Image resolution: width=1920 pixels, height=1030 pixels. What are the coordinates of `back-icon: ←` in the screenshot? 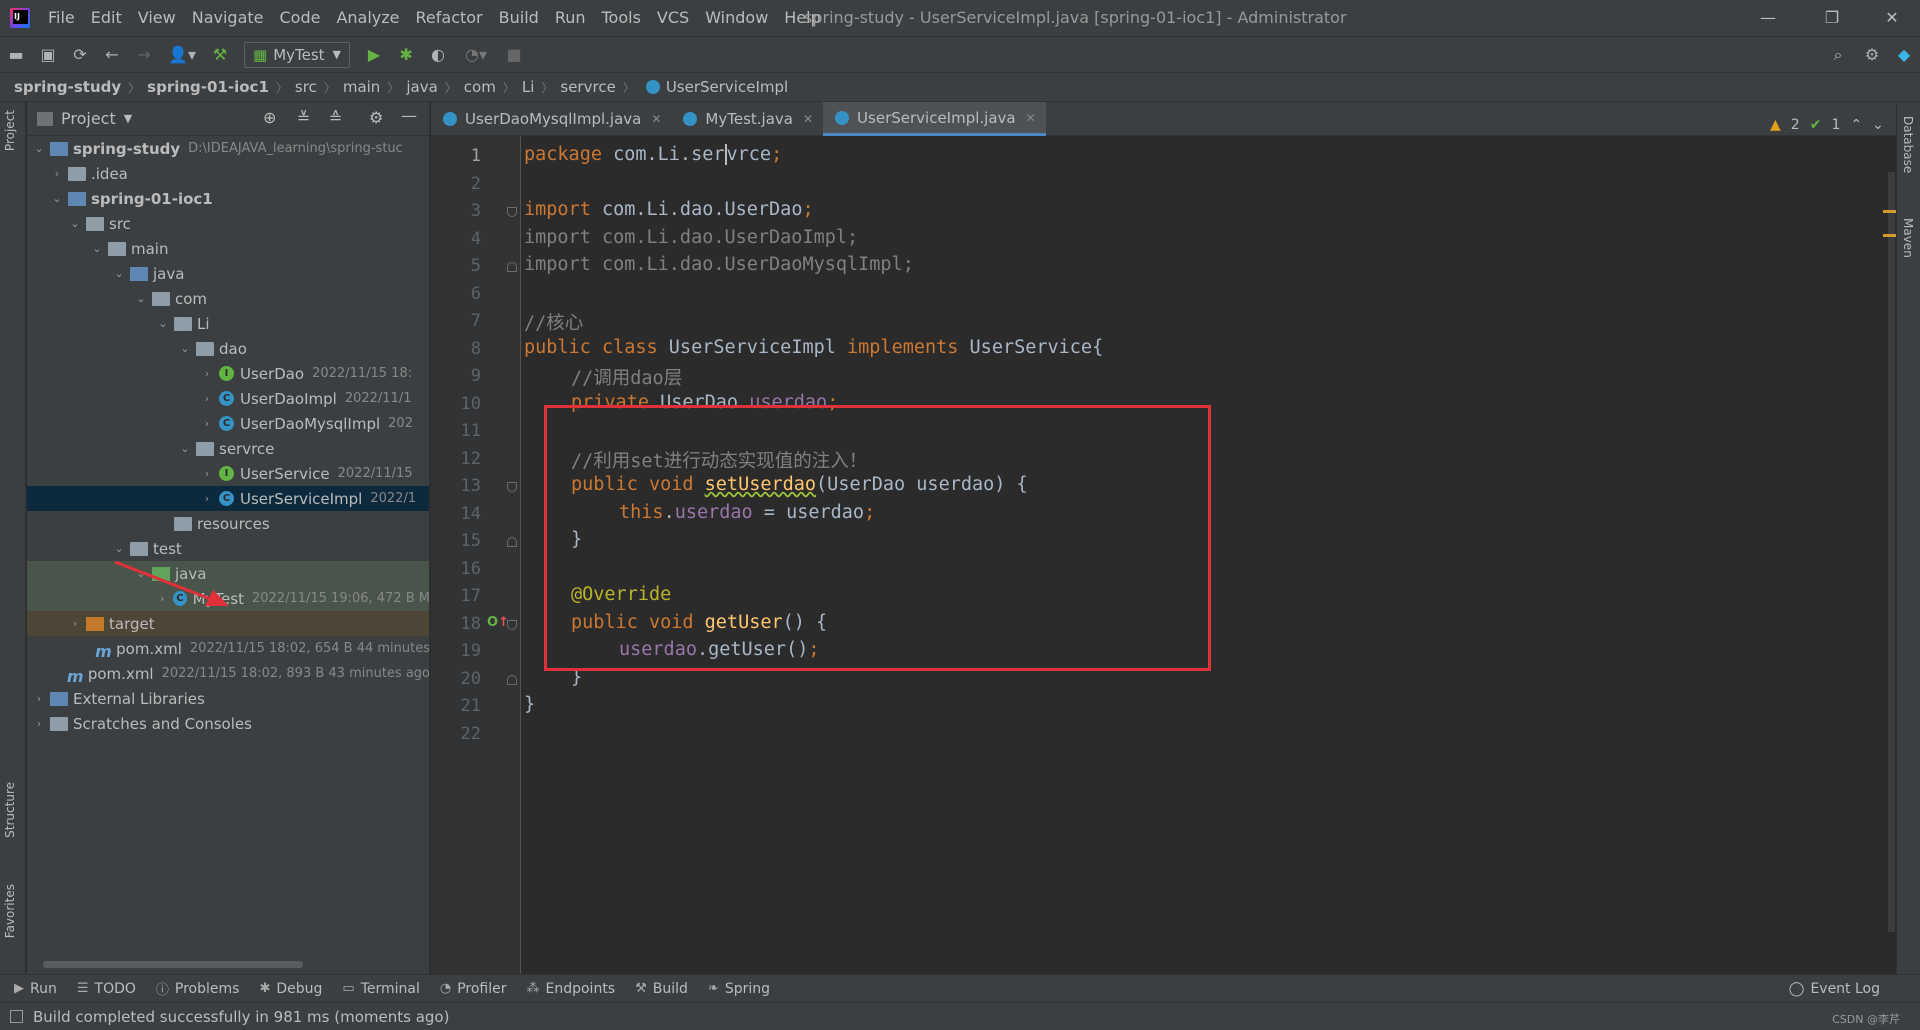 It's located at (112, 55).